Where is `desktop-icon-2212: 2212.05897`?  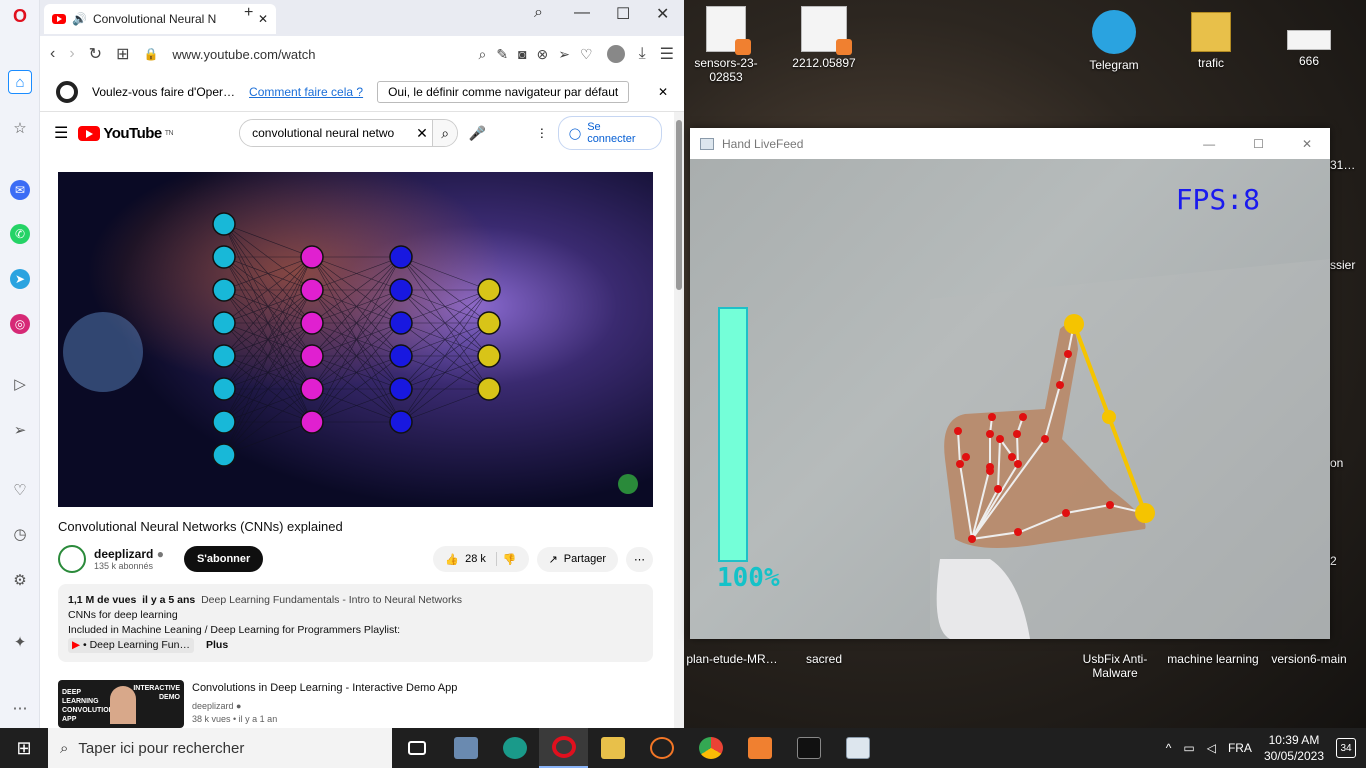
desktop-icon-2212: 2212.05897 is located at coordinates (824, 38).